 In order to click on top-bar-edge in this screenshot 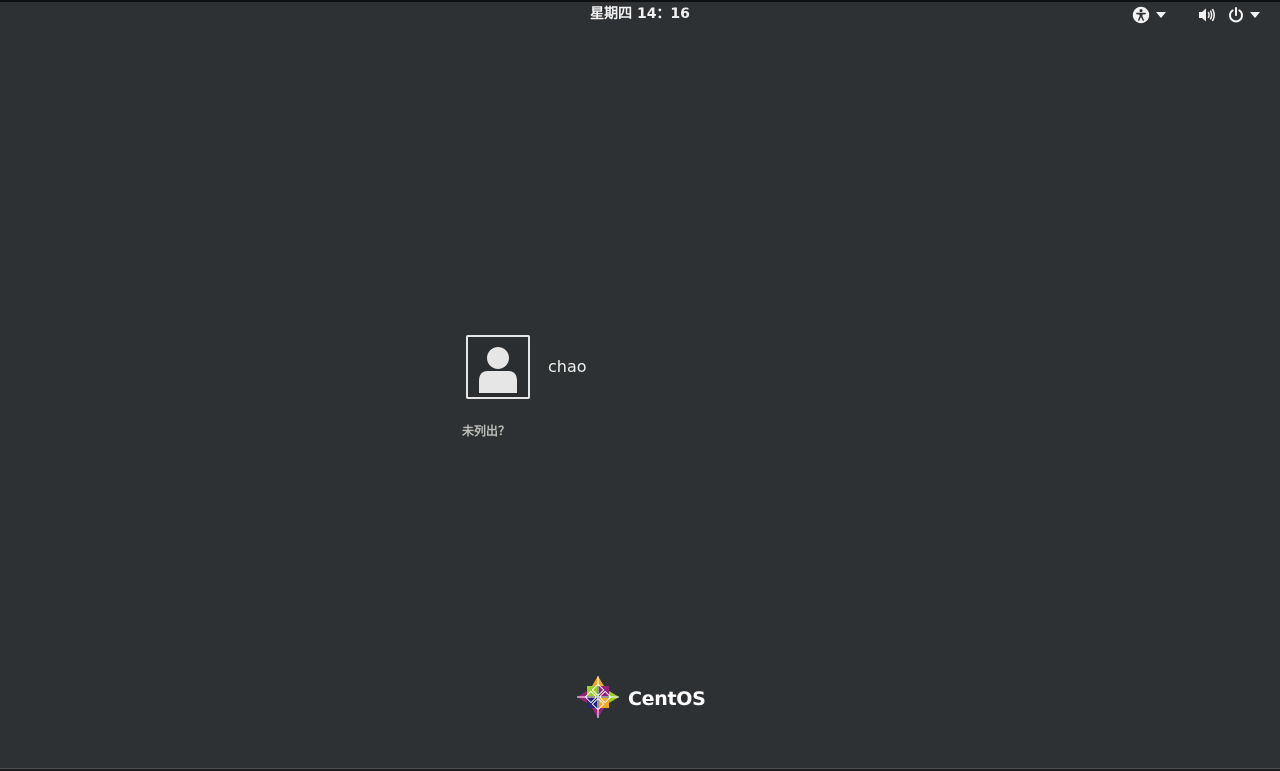, I will do `click(640, 1)`.